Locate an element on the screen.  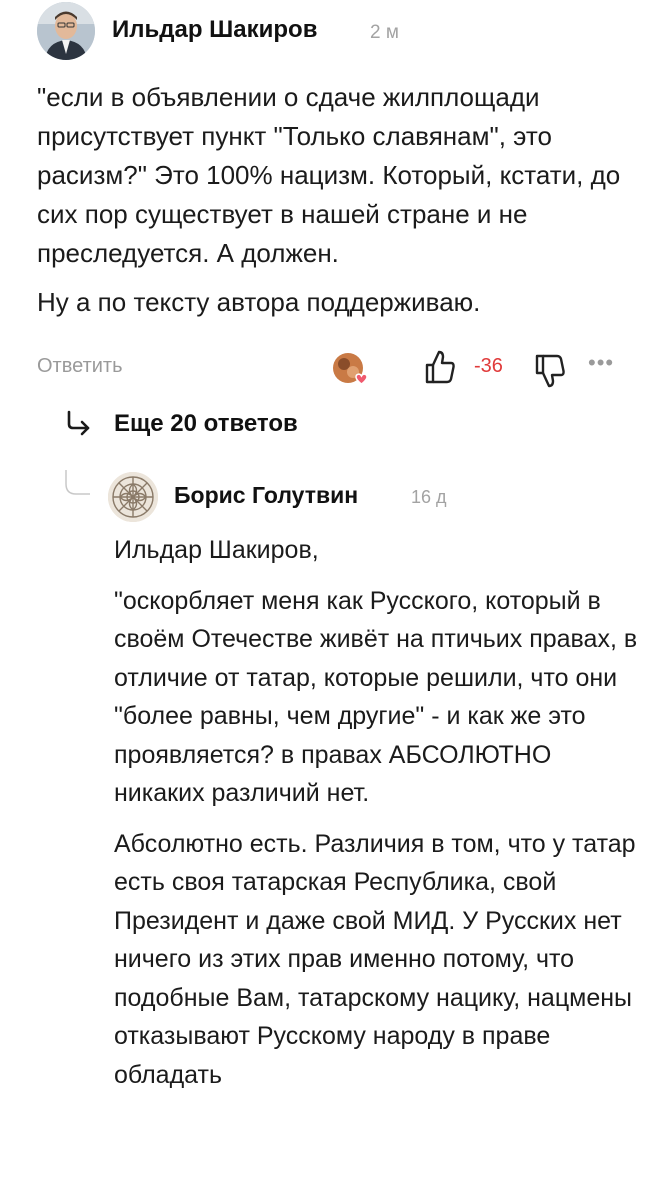
reply-author-avatar is located at coordinates (133, 497).